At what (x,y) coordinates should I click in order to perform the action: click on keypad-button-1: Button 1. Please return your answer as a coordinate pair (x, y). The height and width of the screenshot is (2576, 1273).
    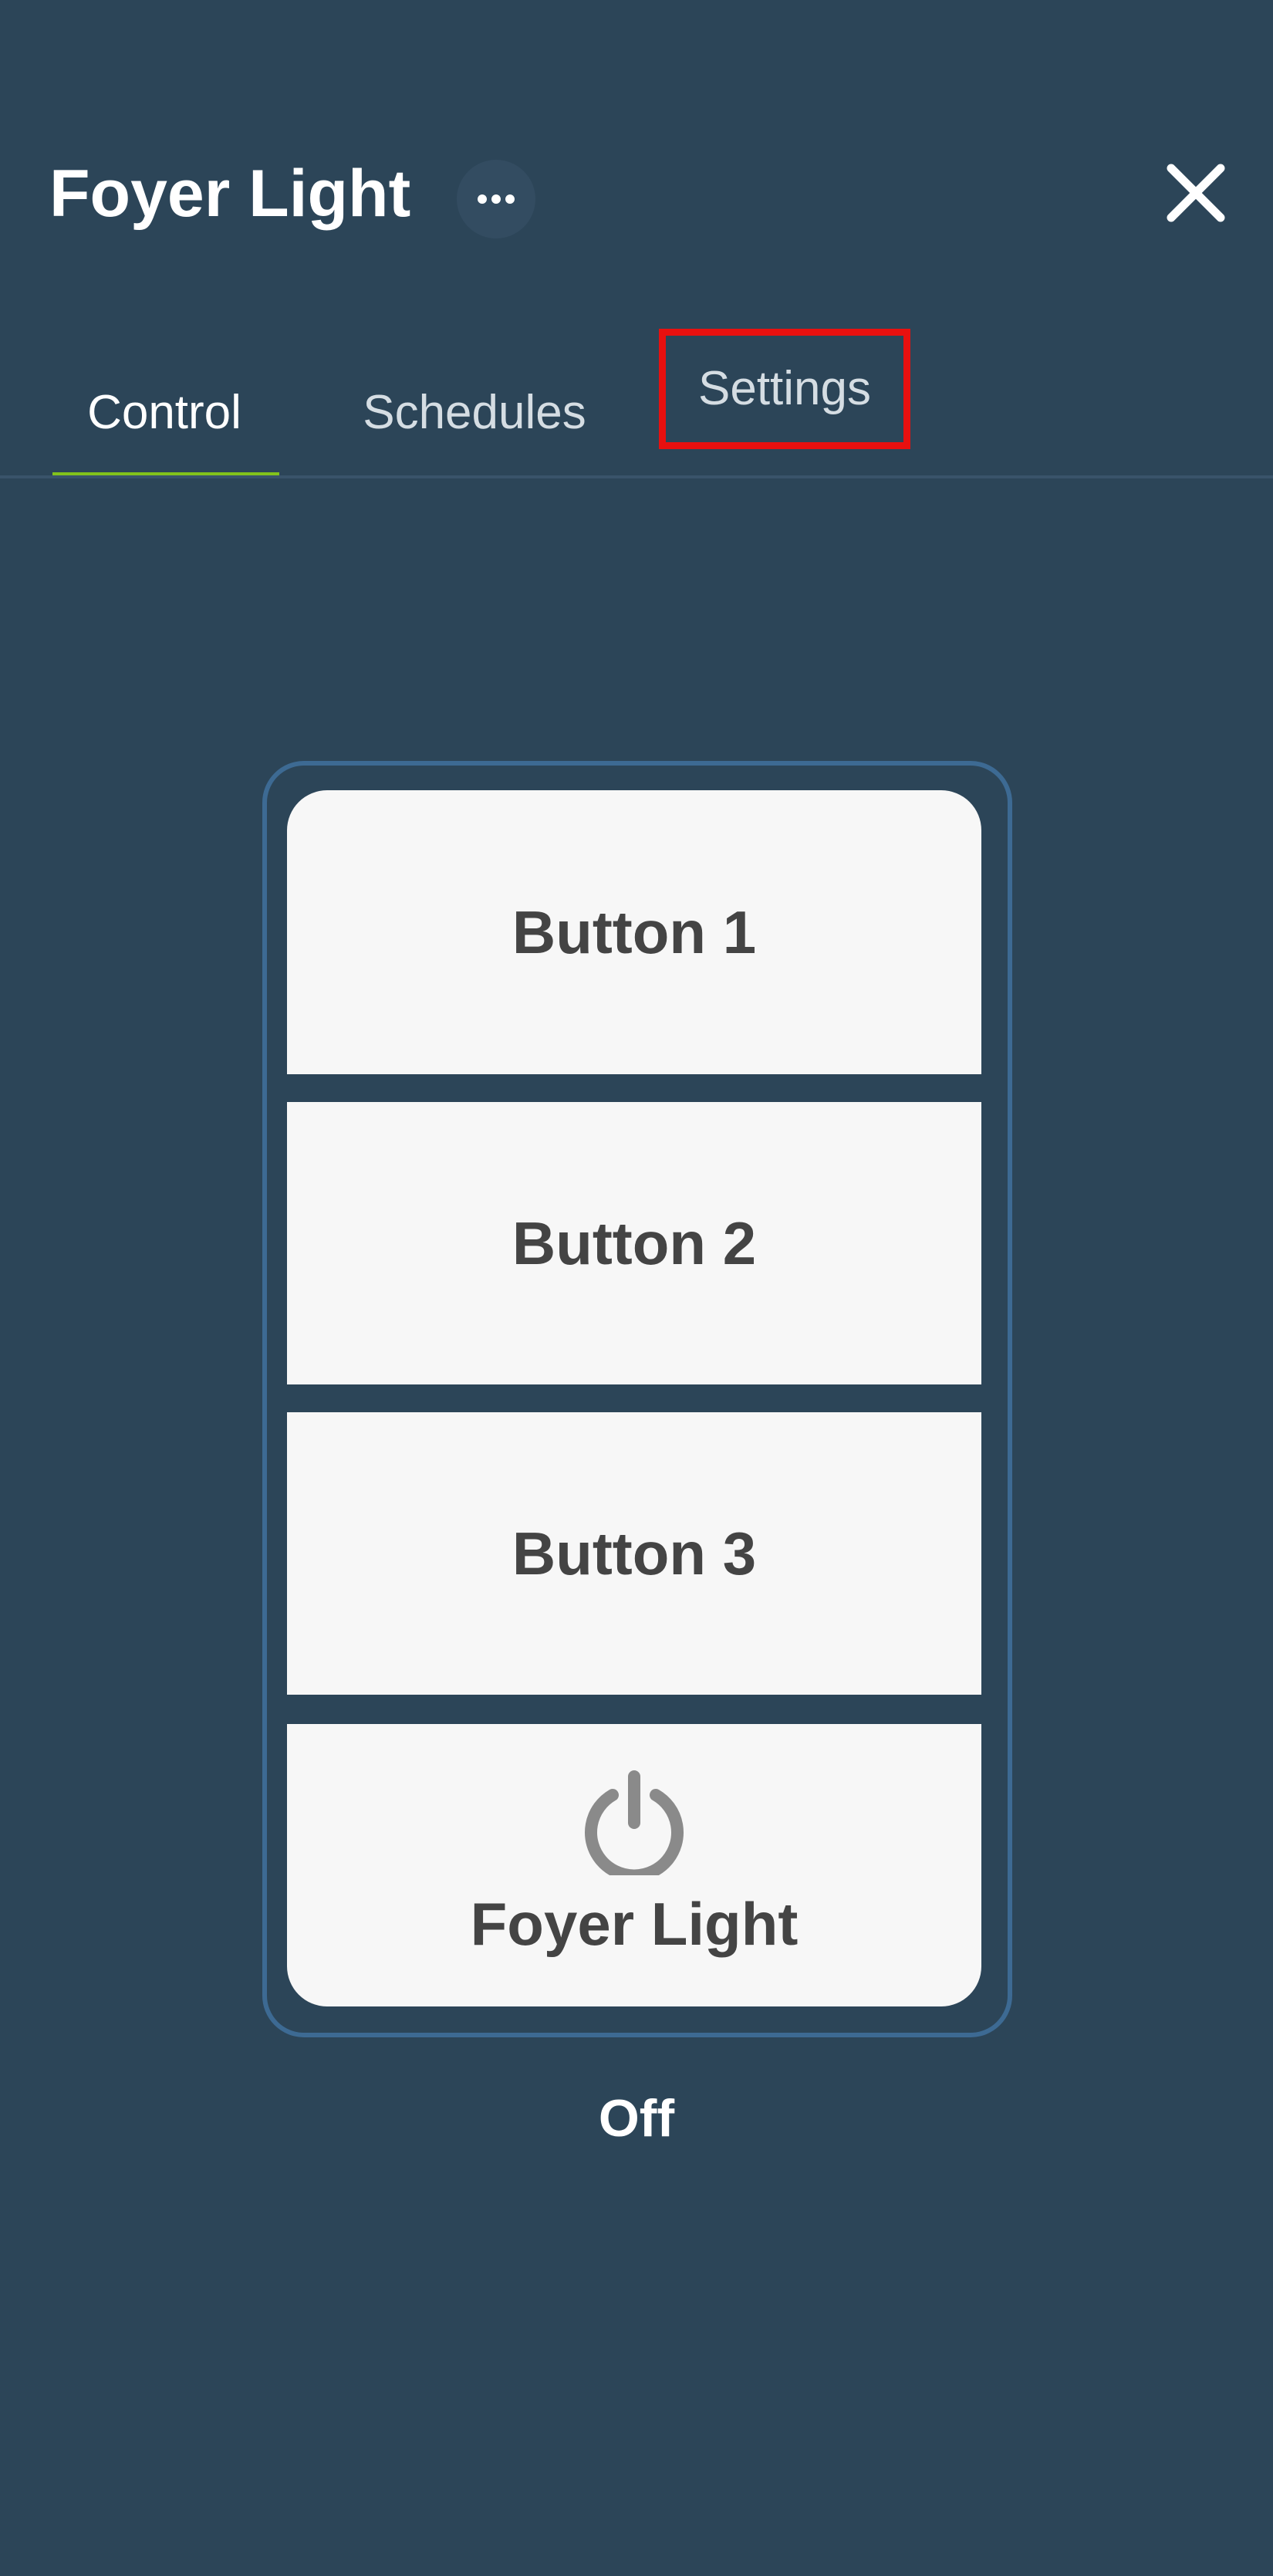
    Looking at the image, I should click on (634, 932).